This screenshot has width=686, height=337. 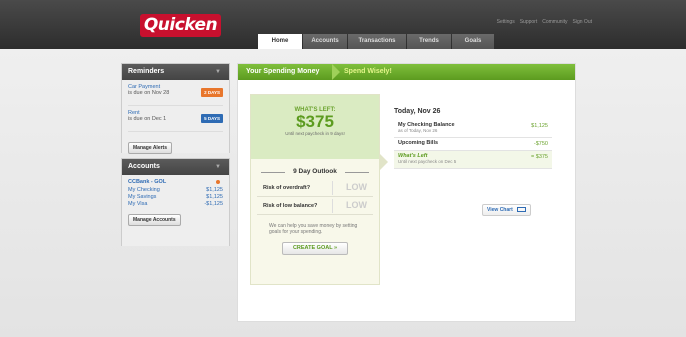 What do you see at coordinates (218, 182) in the screenshot?
I see `alert-dot-icon` at bounding box center [218, 182].